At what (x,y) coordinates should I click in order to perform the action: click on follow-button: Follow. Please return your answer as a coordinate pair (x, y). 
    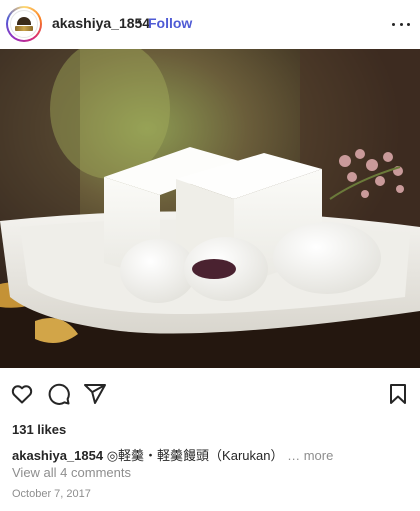
    Looking at the image, I should click on (170, 23).